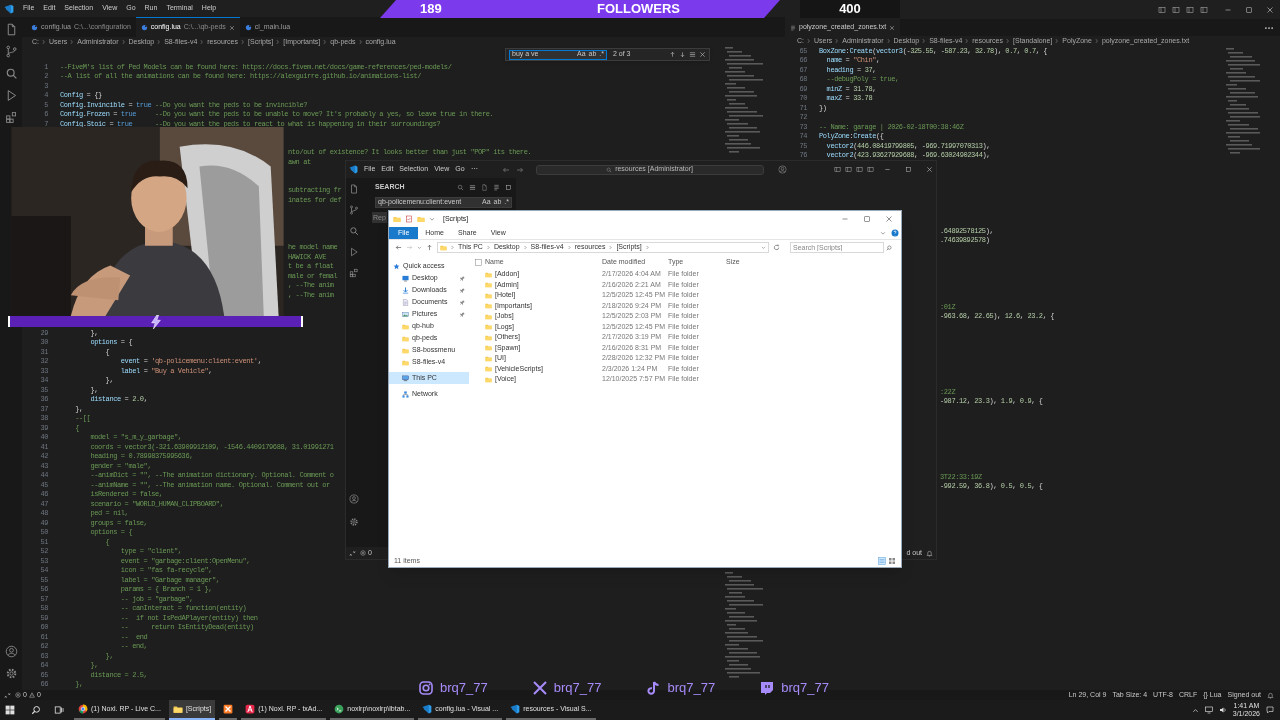 Image resolution: width=1280 pixels, height=720 pixels. I want to click on chevron-up-icon, so click(1195, 710).